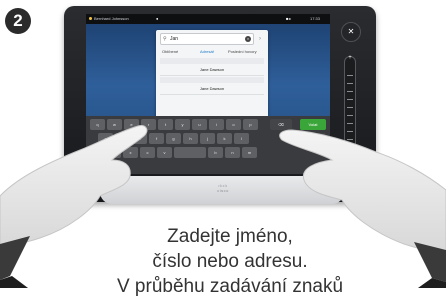 This screenshot has height=299, width=446. What do you see at coordinates (230, 286) in the screenshot?
I see `caption-line-3: V průběhu zadávání znaků` at bounding box center [230, 286].